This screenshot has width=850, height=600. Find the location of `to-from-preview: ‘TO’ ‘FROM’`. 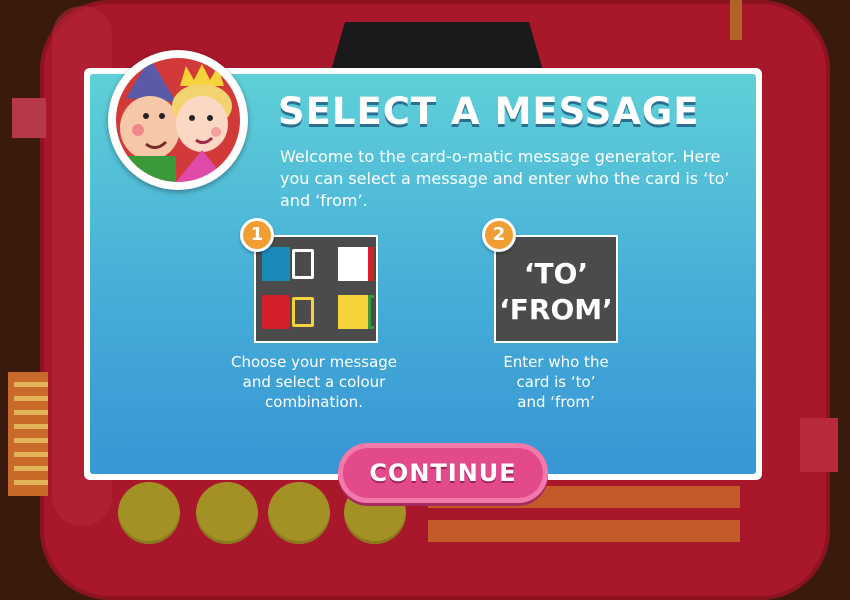

to-from-preview: ‘TO’ ‘FROM’ is located at coordinates (556, 289).